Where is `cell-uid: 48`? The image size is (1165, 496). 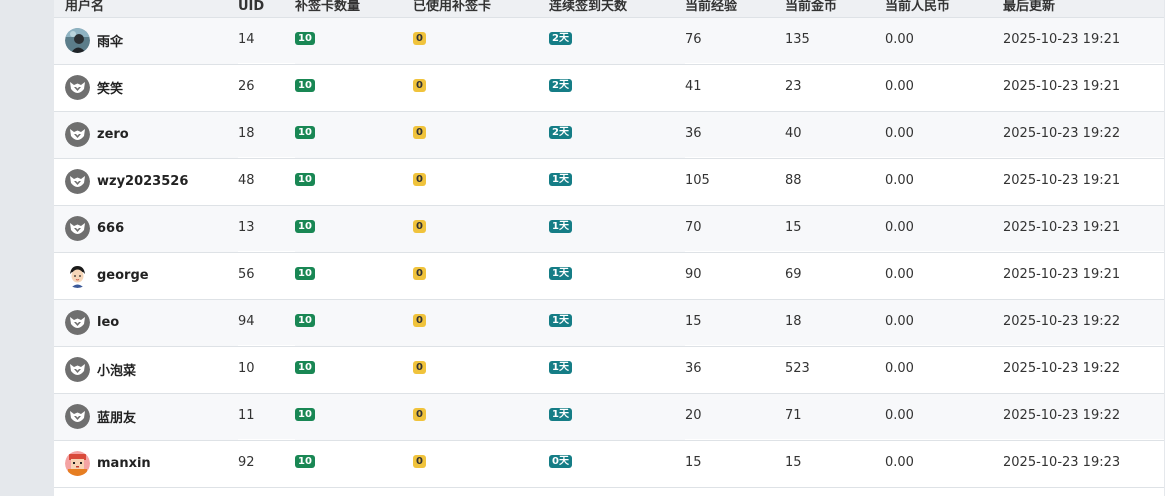
cell-uid: 48 is located at coordinates (246, 180).